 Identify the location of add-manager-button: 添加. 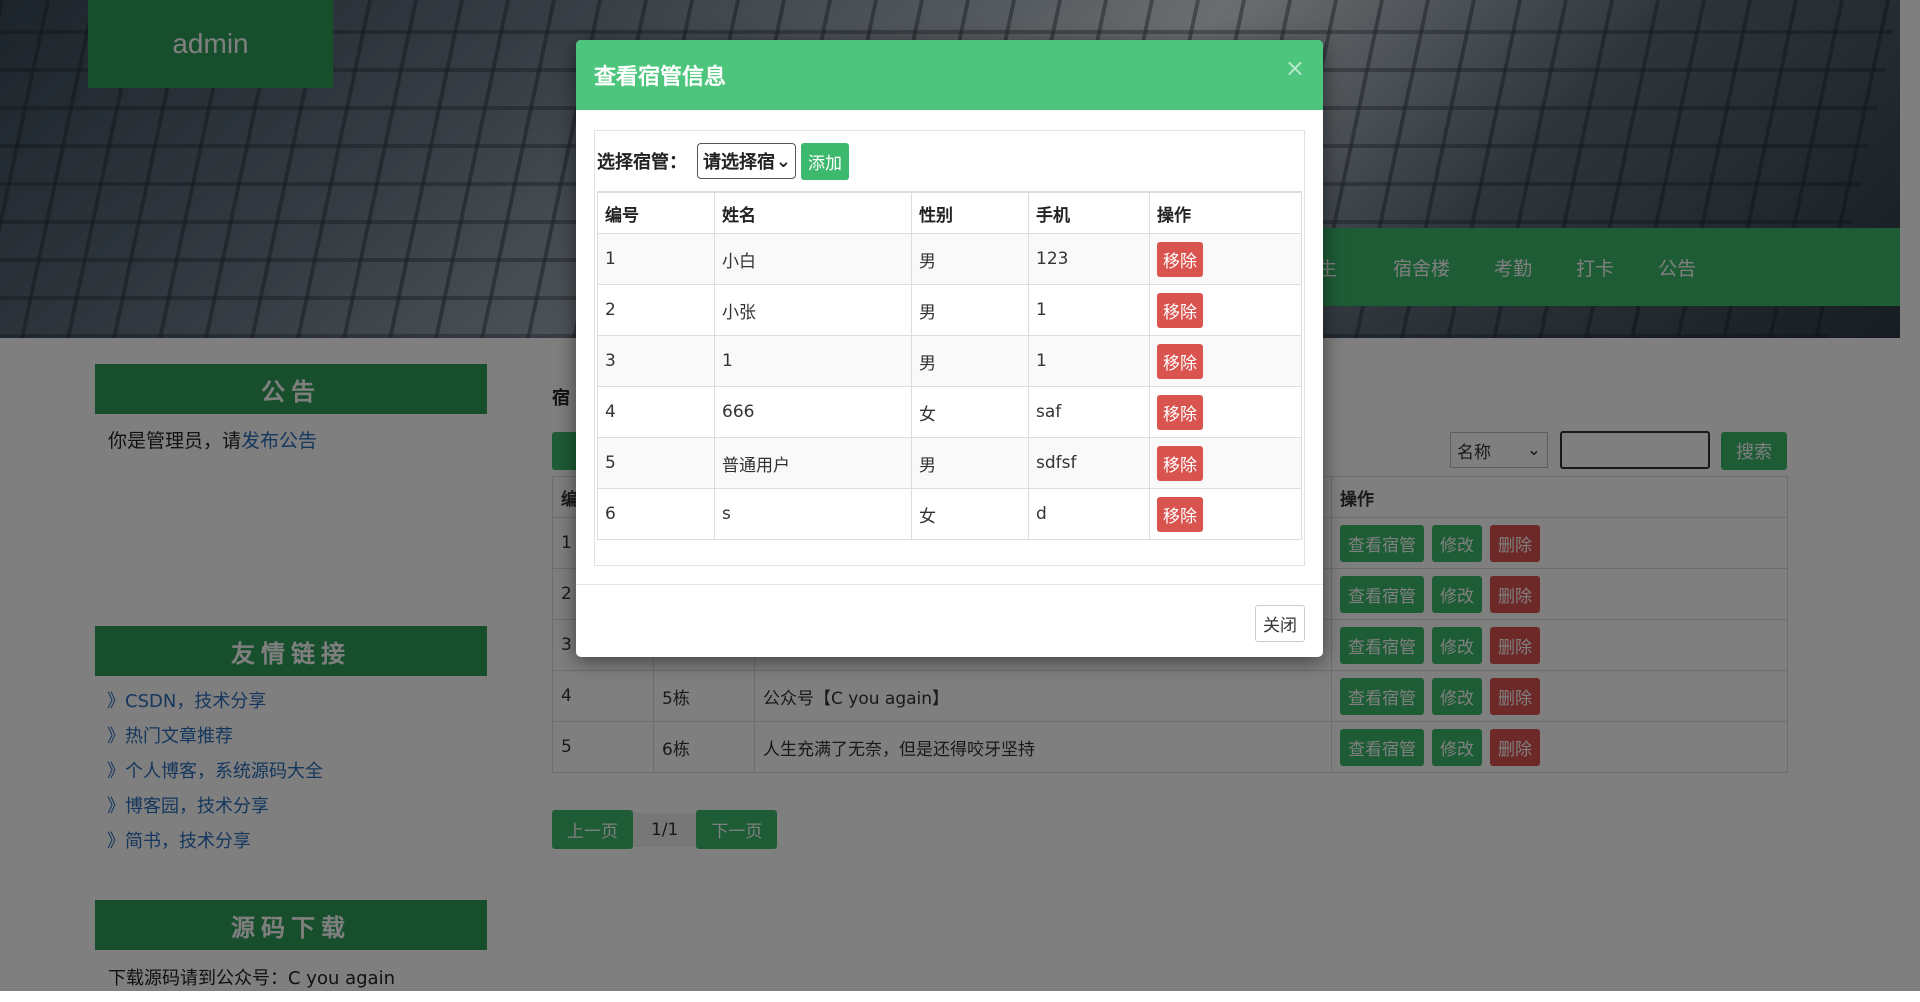
(825, 161).